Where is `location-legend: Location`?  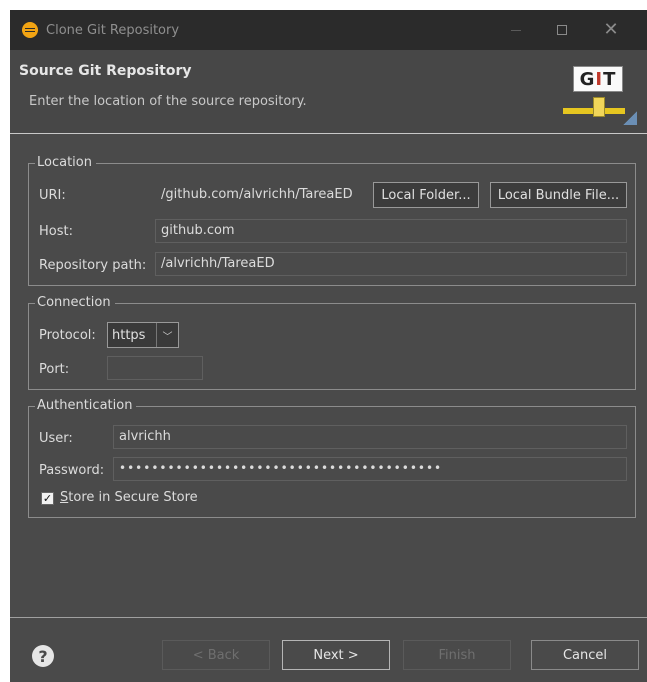 location-legend: Location is located at coordinates (65, 163).